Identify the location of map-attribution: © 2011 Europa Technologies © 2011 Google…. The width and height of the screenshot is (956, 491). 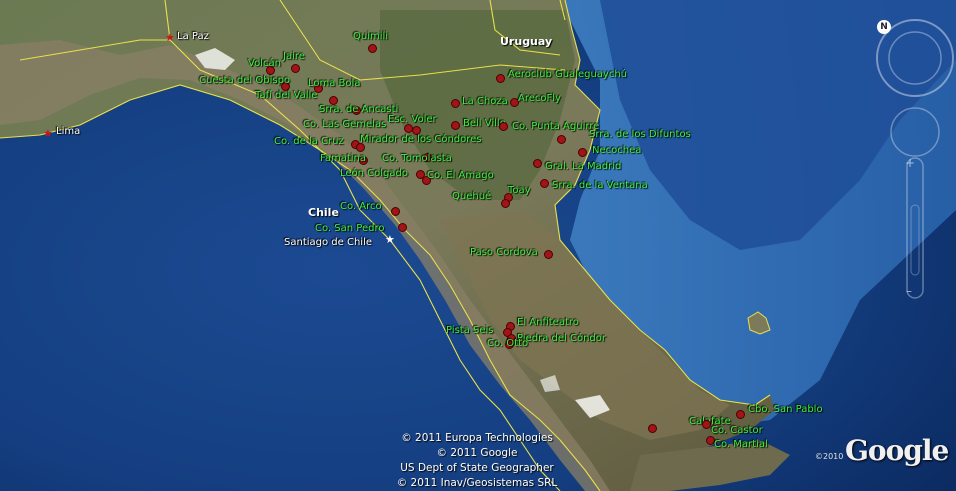
(477, 461).